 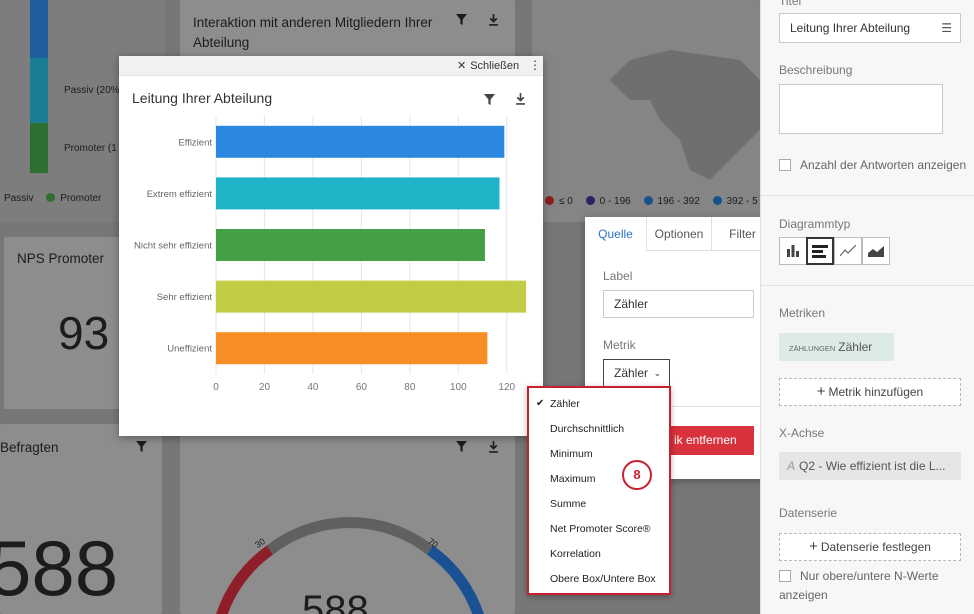 I want to click on more-options-icon: ⋮, so click(x=535, y=65).